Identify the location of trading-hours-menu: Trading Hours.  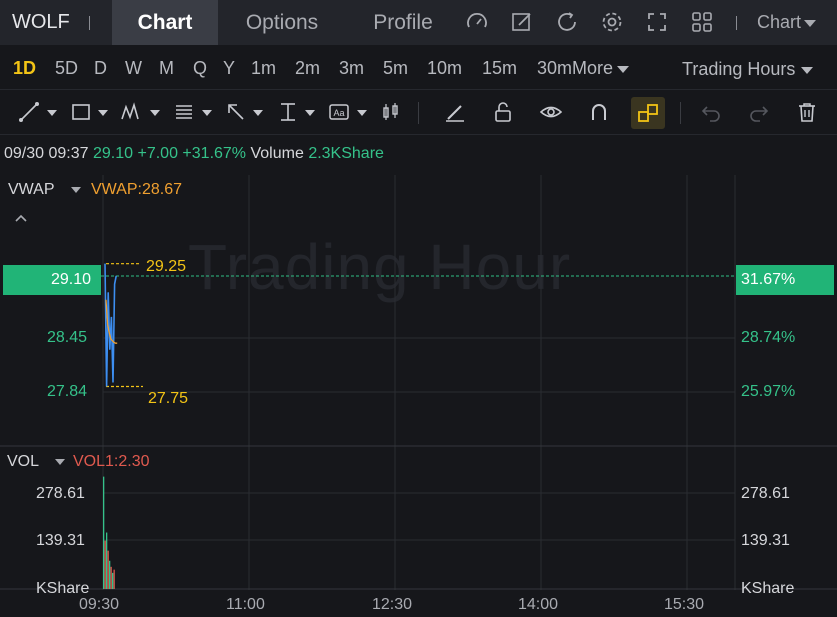
(748, 69).